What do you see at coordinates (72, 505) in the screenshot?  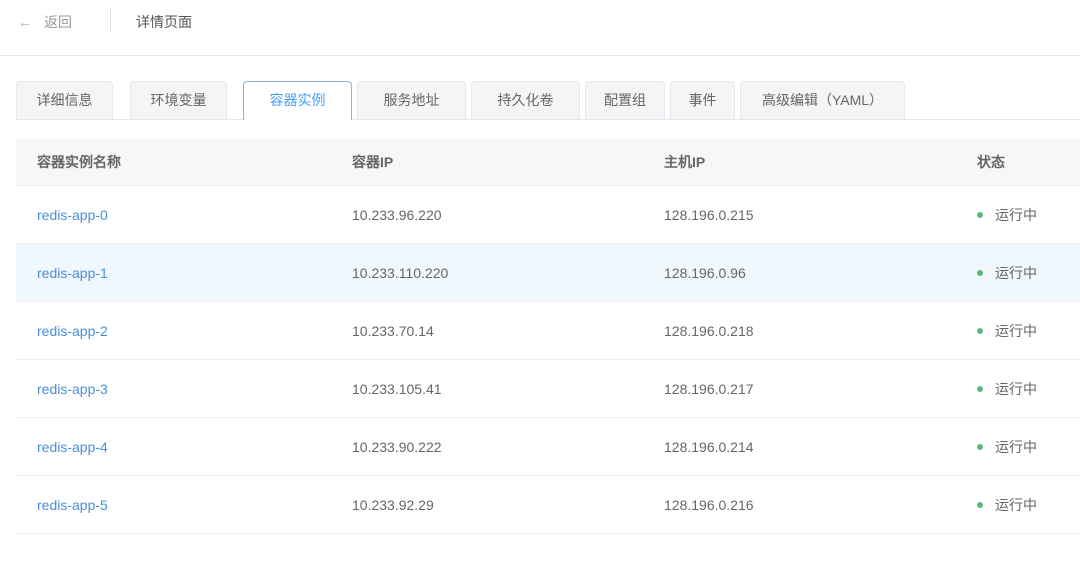 I see `instance-name-link: redis-app-5` at bounding box center [72, 505].